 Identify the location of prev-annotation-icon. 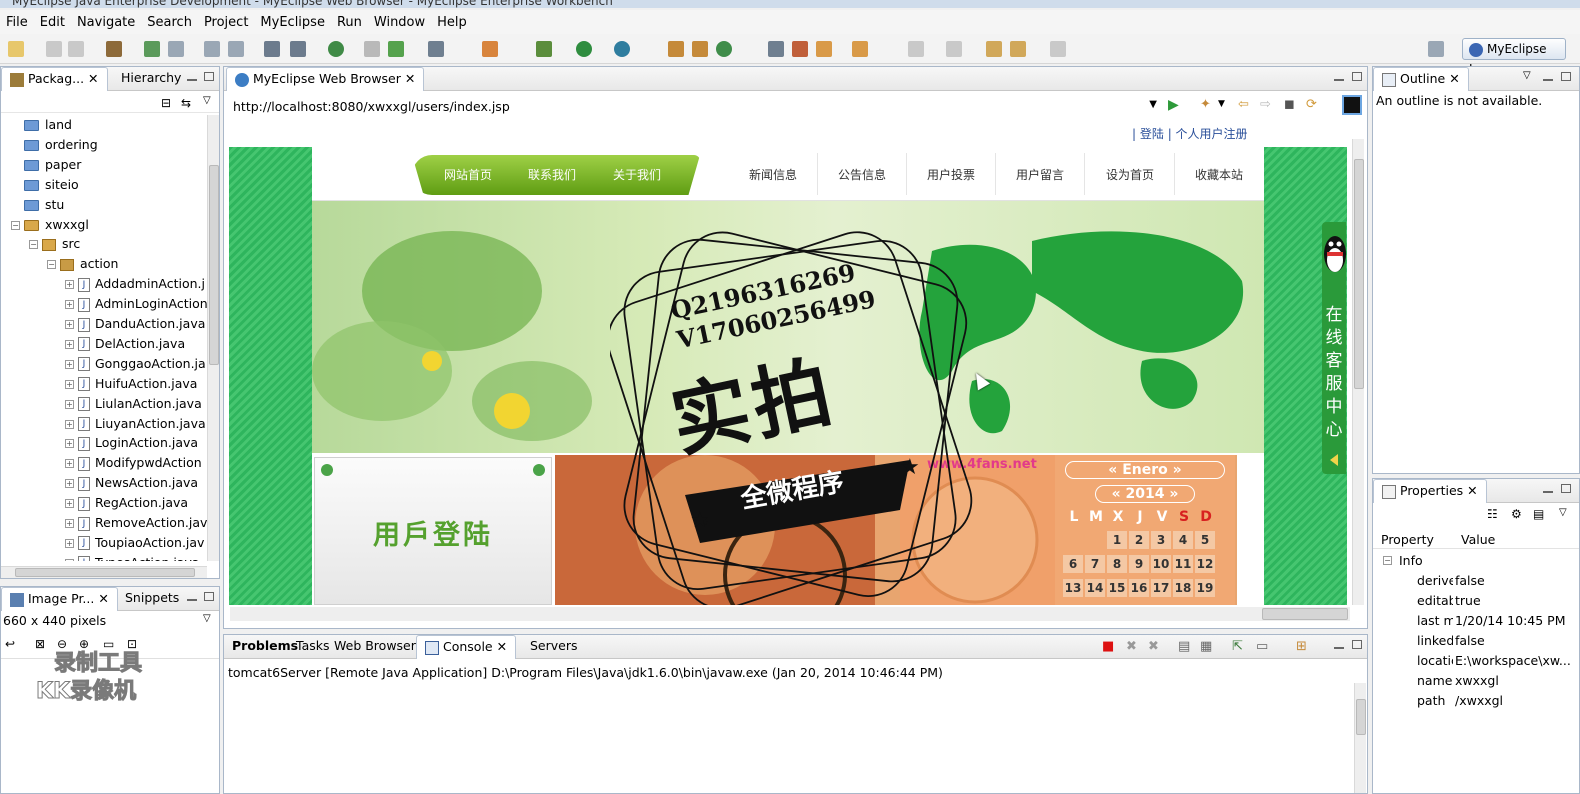
(954, 49).